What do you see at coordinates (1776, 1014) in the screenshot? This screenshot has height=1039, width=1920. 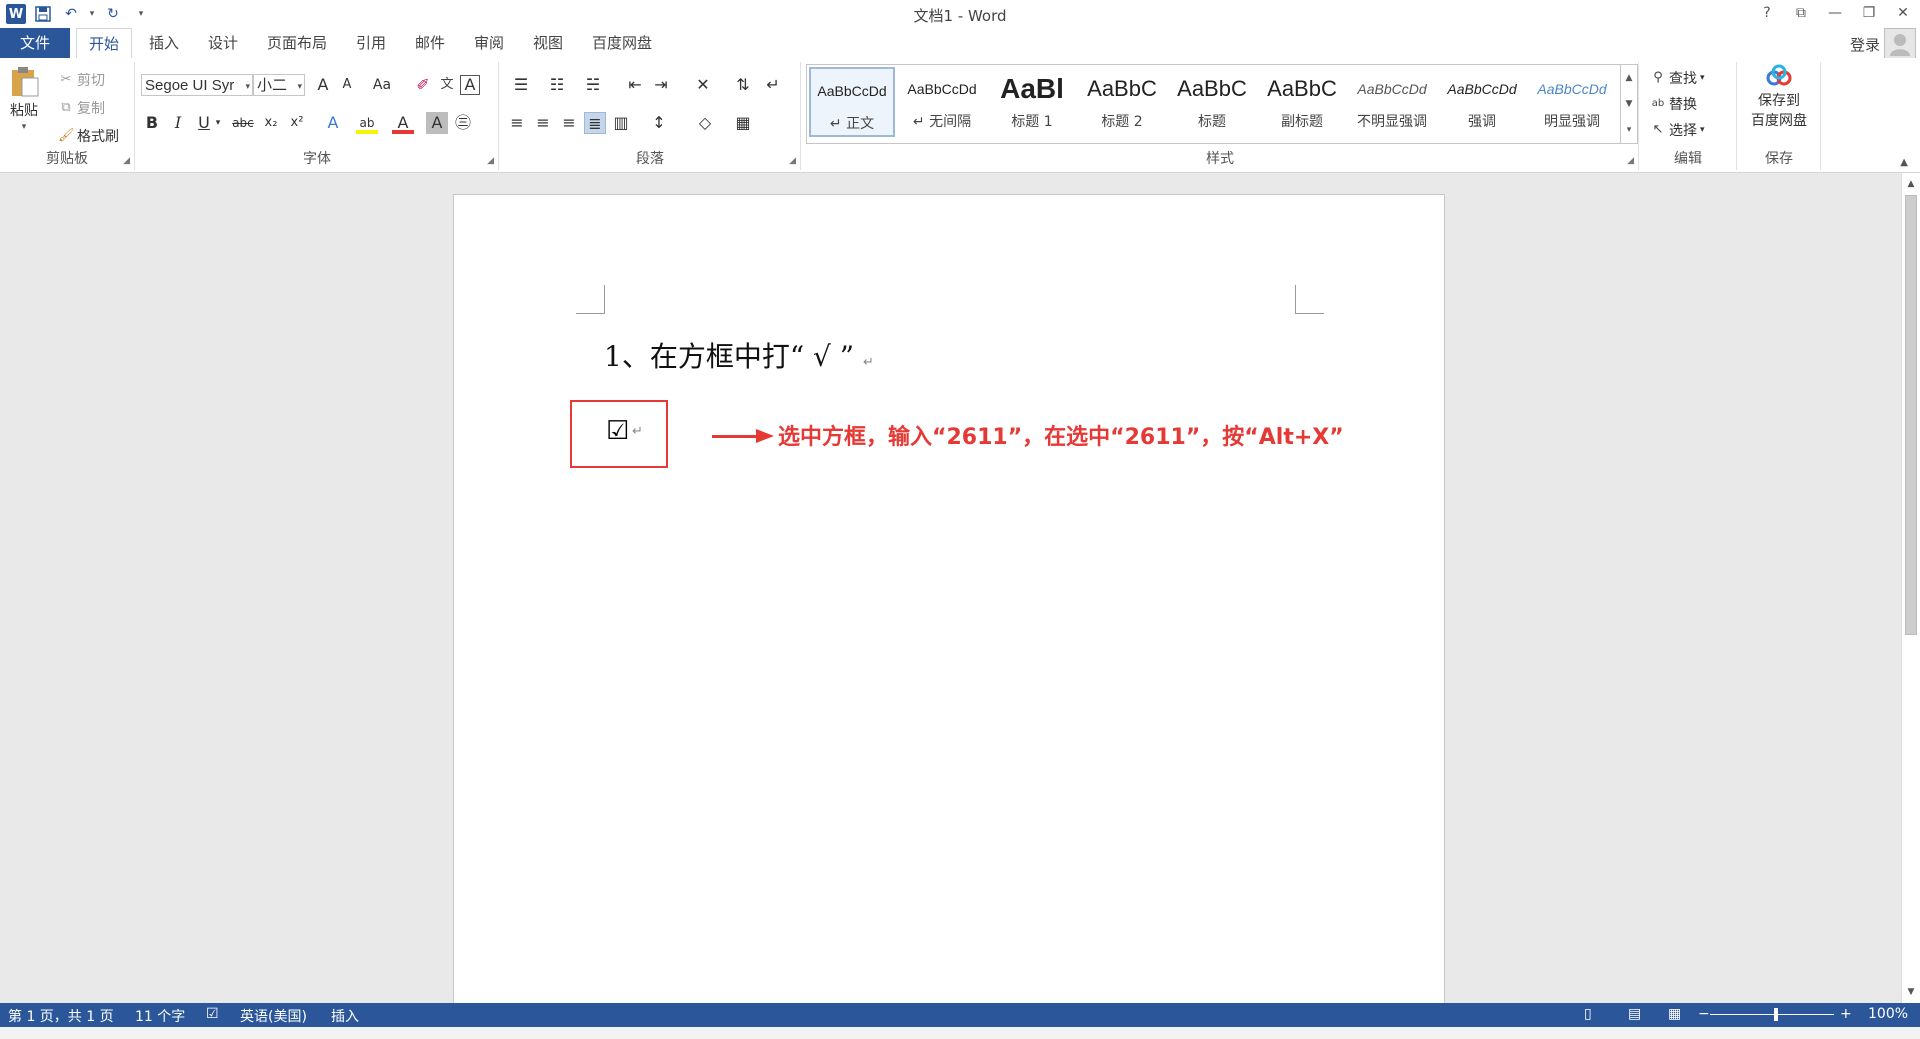 I see `zoom-slider-thumb` at bounding box center [1776, 1014].